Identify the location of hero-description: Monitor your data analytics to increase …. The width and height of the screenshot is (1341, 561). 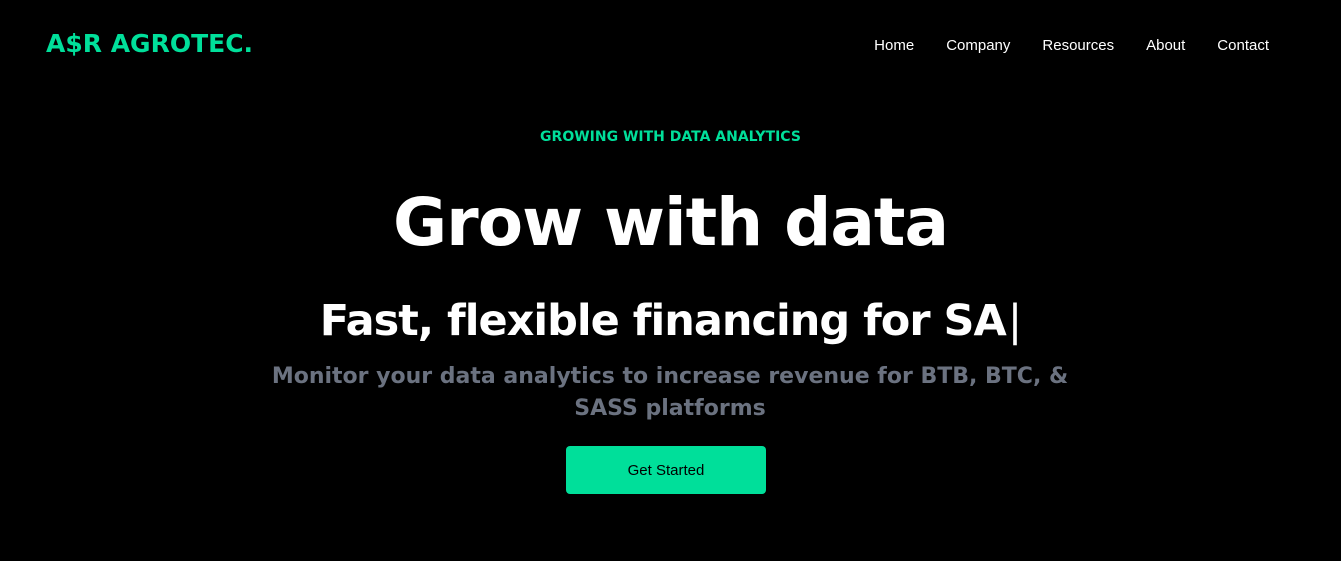
(670, 392).